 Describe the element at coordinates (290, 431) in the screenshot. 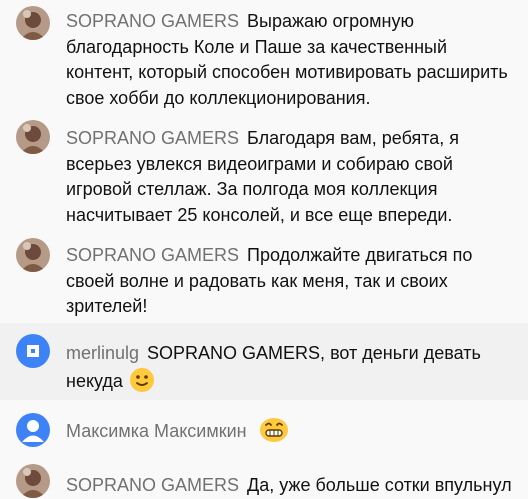

I see `chat-message-body: Максимка Максимкин` at that location.